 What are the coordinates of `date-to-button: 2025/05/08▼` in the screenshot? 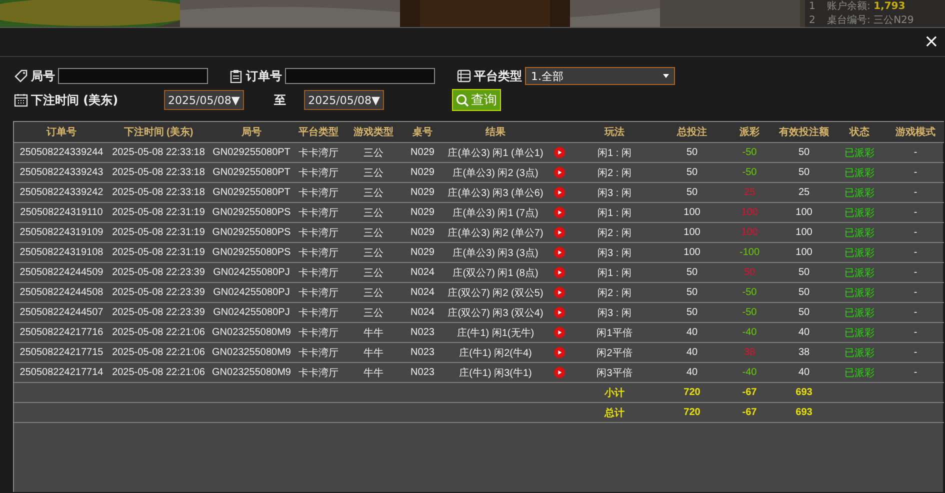 It's located at (344, 100).